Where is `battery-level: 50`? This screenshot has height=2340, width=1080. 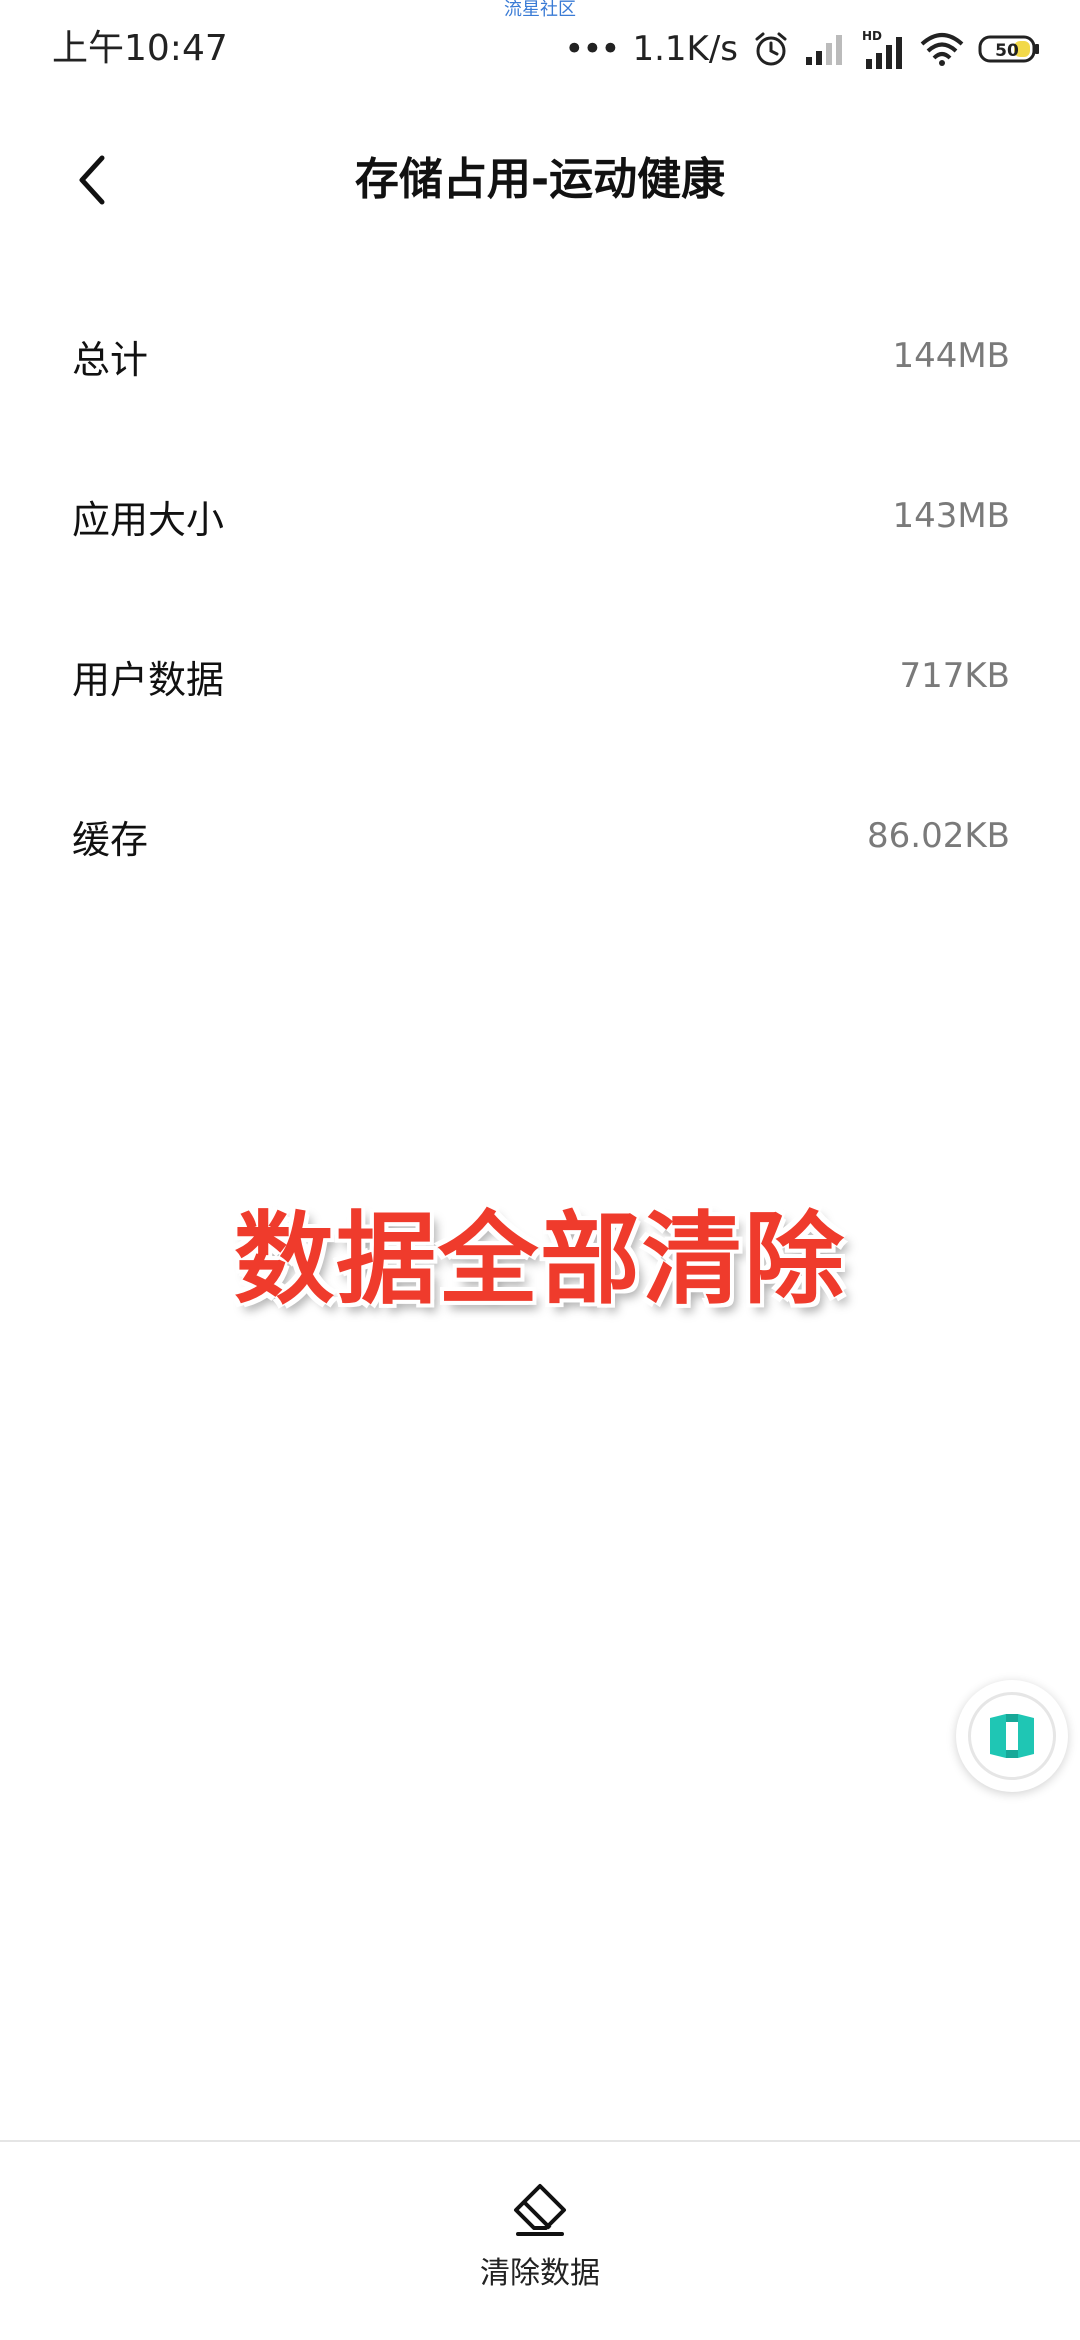
battery-level: 50 is located at coordinates (1007, 51).